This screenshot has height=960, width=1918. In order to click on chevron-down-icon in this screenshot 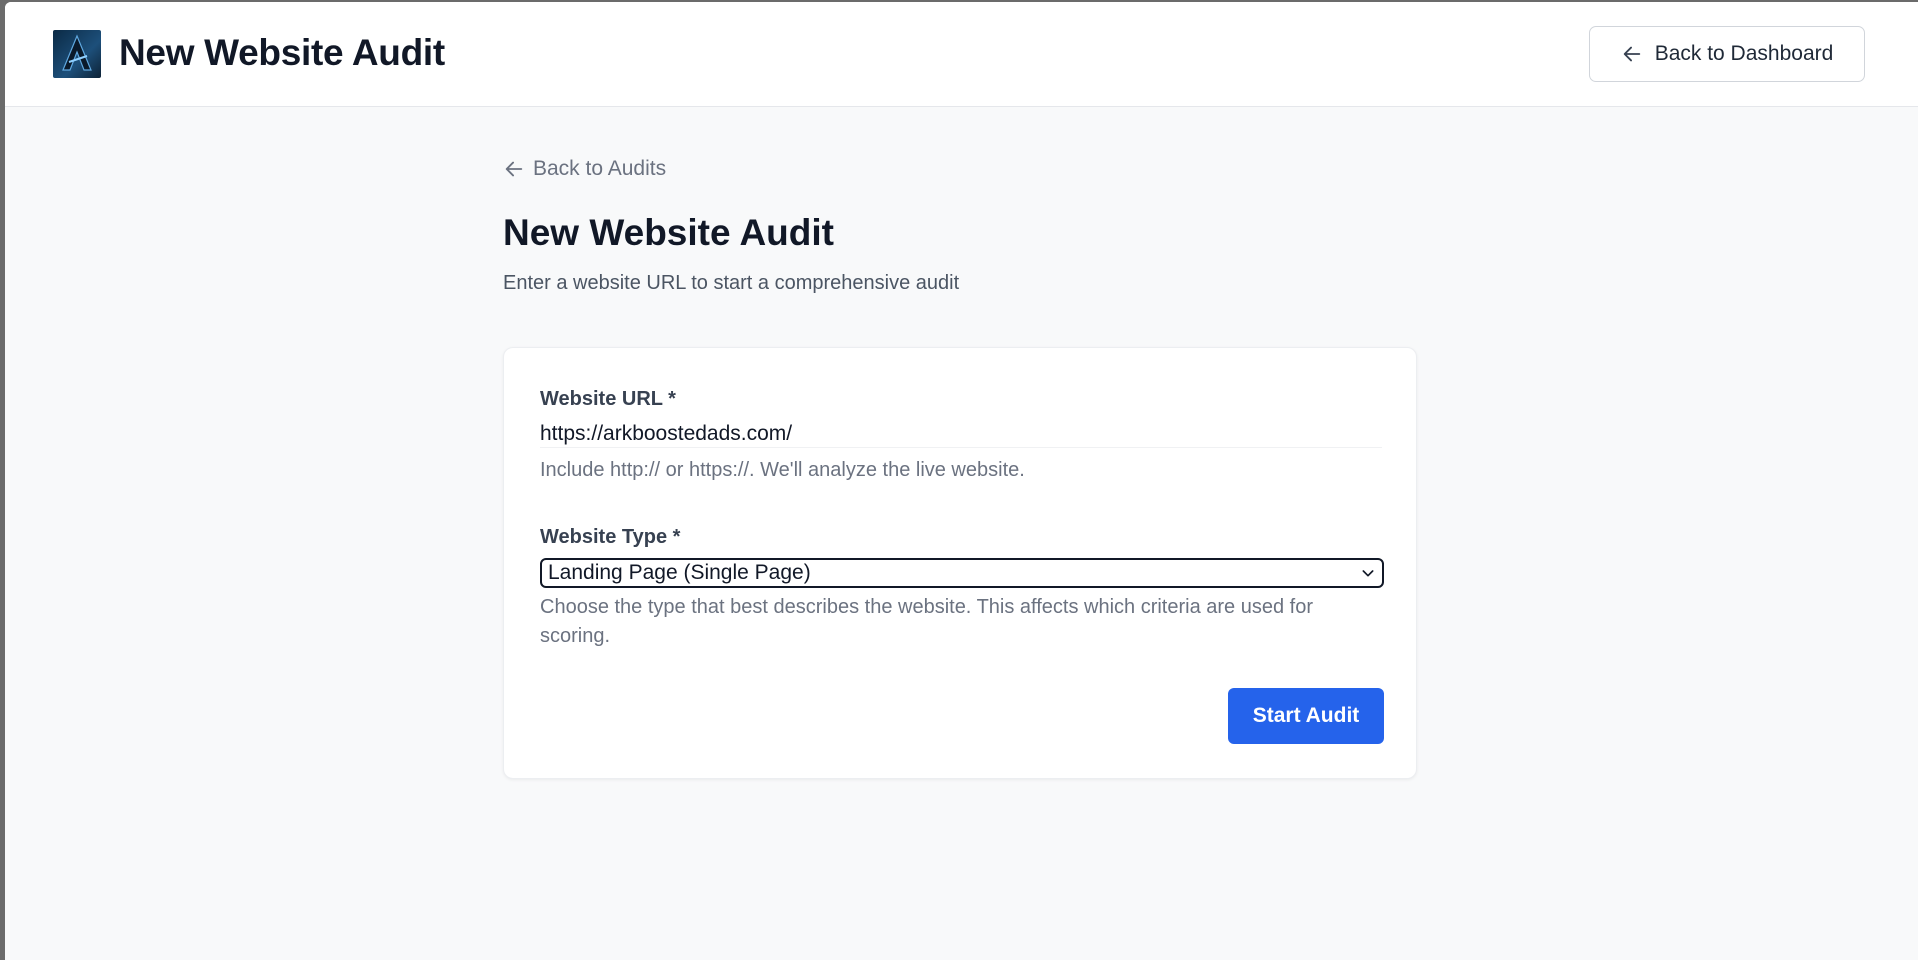, I will do `click(1368, 573)`.